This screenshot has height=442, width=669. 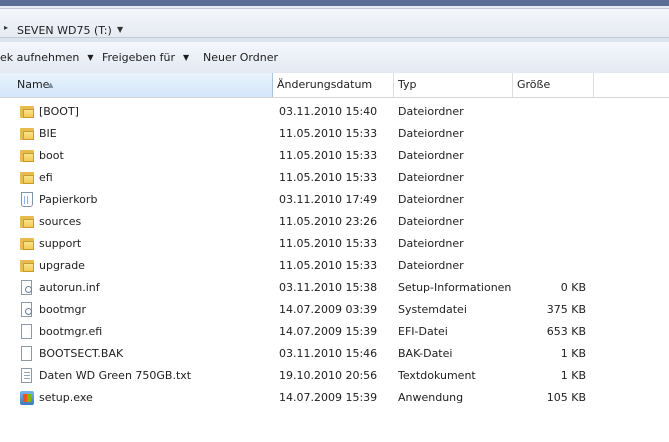 What do you see at coordinates (66, 397) in the screenshot?
I see `file-name: setup.exe` at bounding box center [66, 397].